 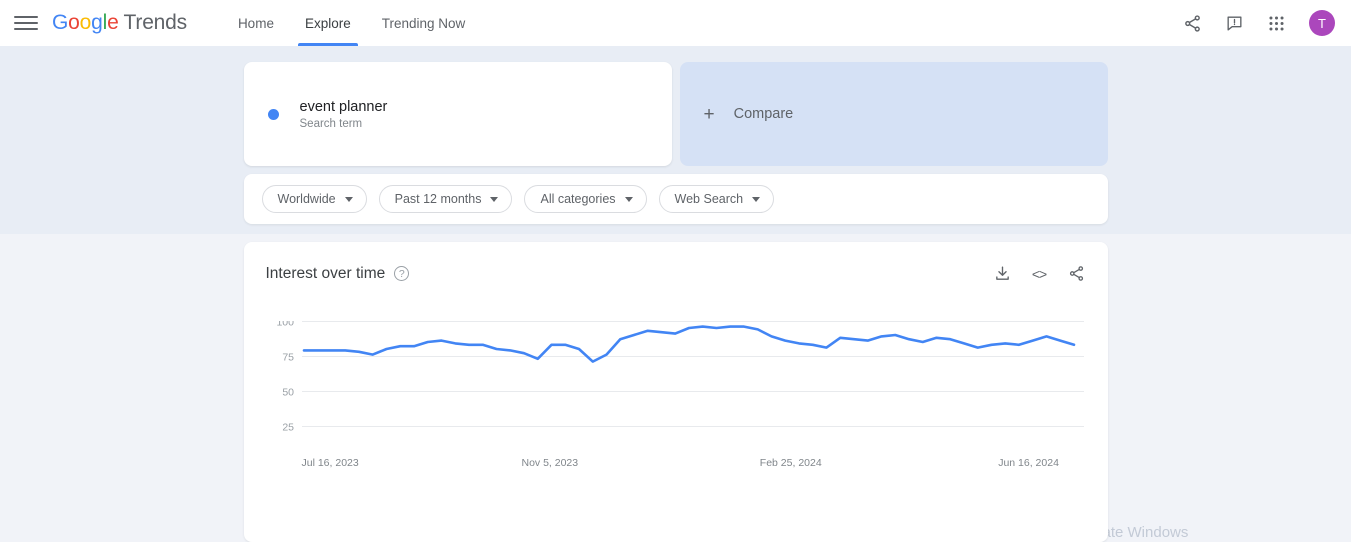 I want to click on logo-letter-g: G, so click(x=60, y=22).